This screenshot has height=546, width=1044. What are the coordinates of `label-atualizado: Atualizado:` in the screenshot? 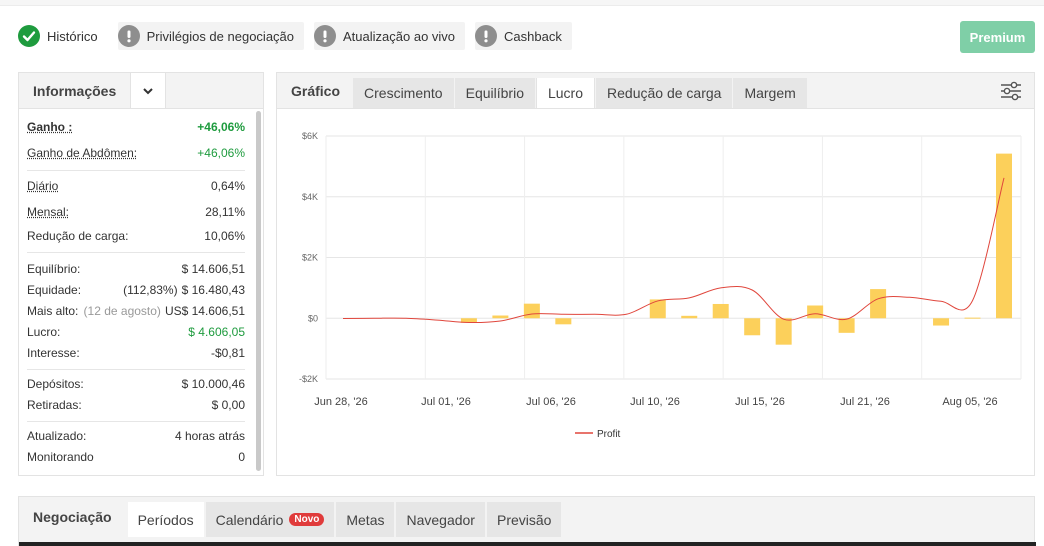 It's located at (57, 436).